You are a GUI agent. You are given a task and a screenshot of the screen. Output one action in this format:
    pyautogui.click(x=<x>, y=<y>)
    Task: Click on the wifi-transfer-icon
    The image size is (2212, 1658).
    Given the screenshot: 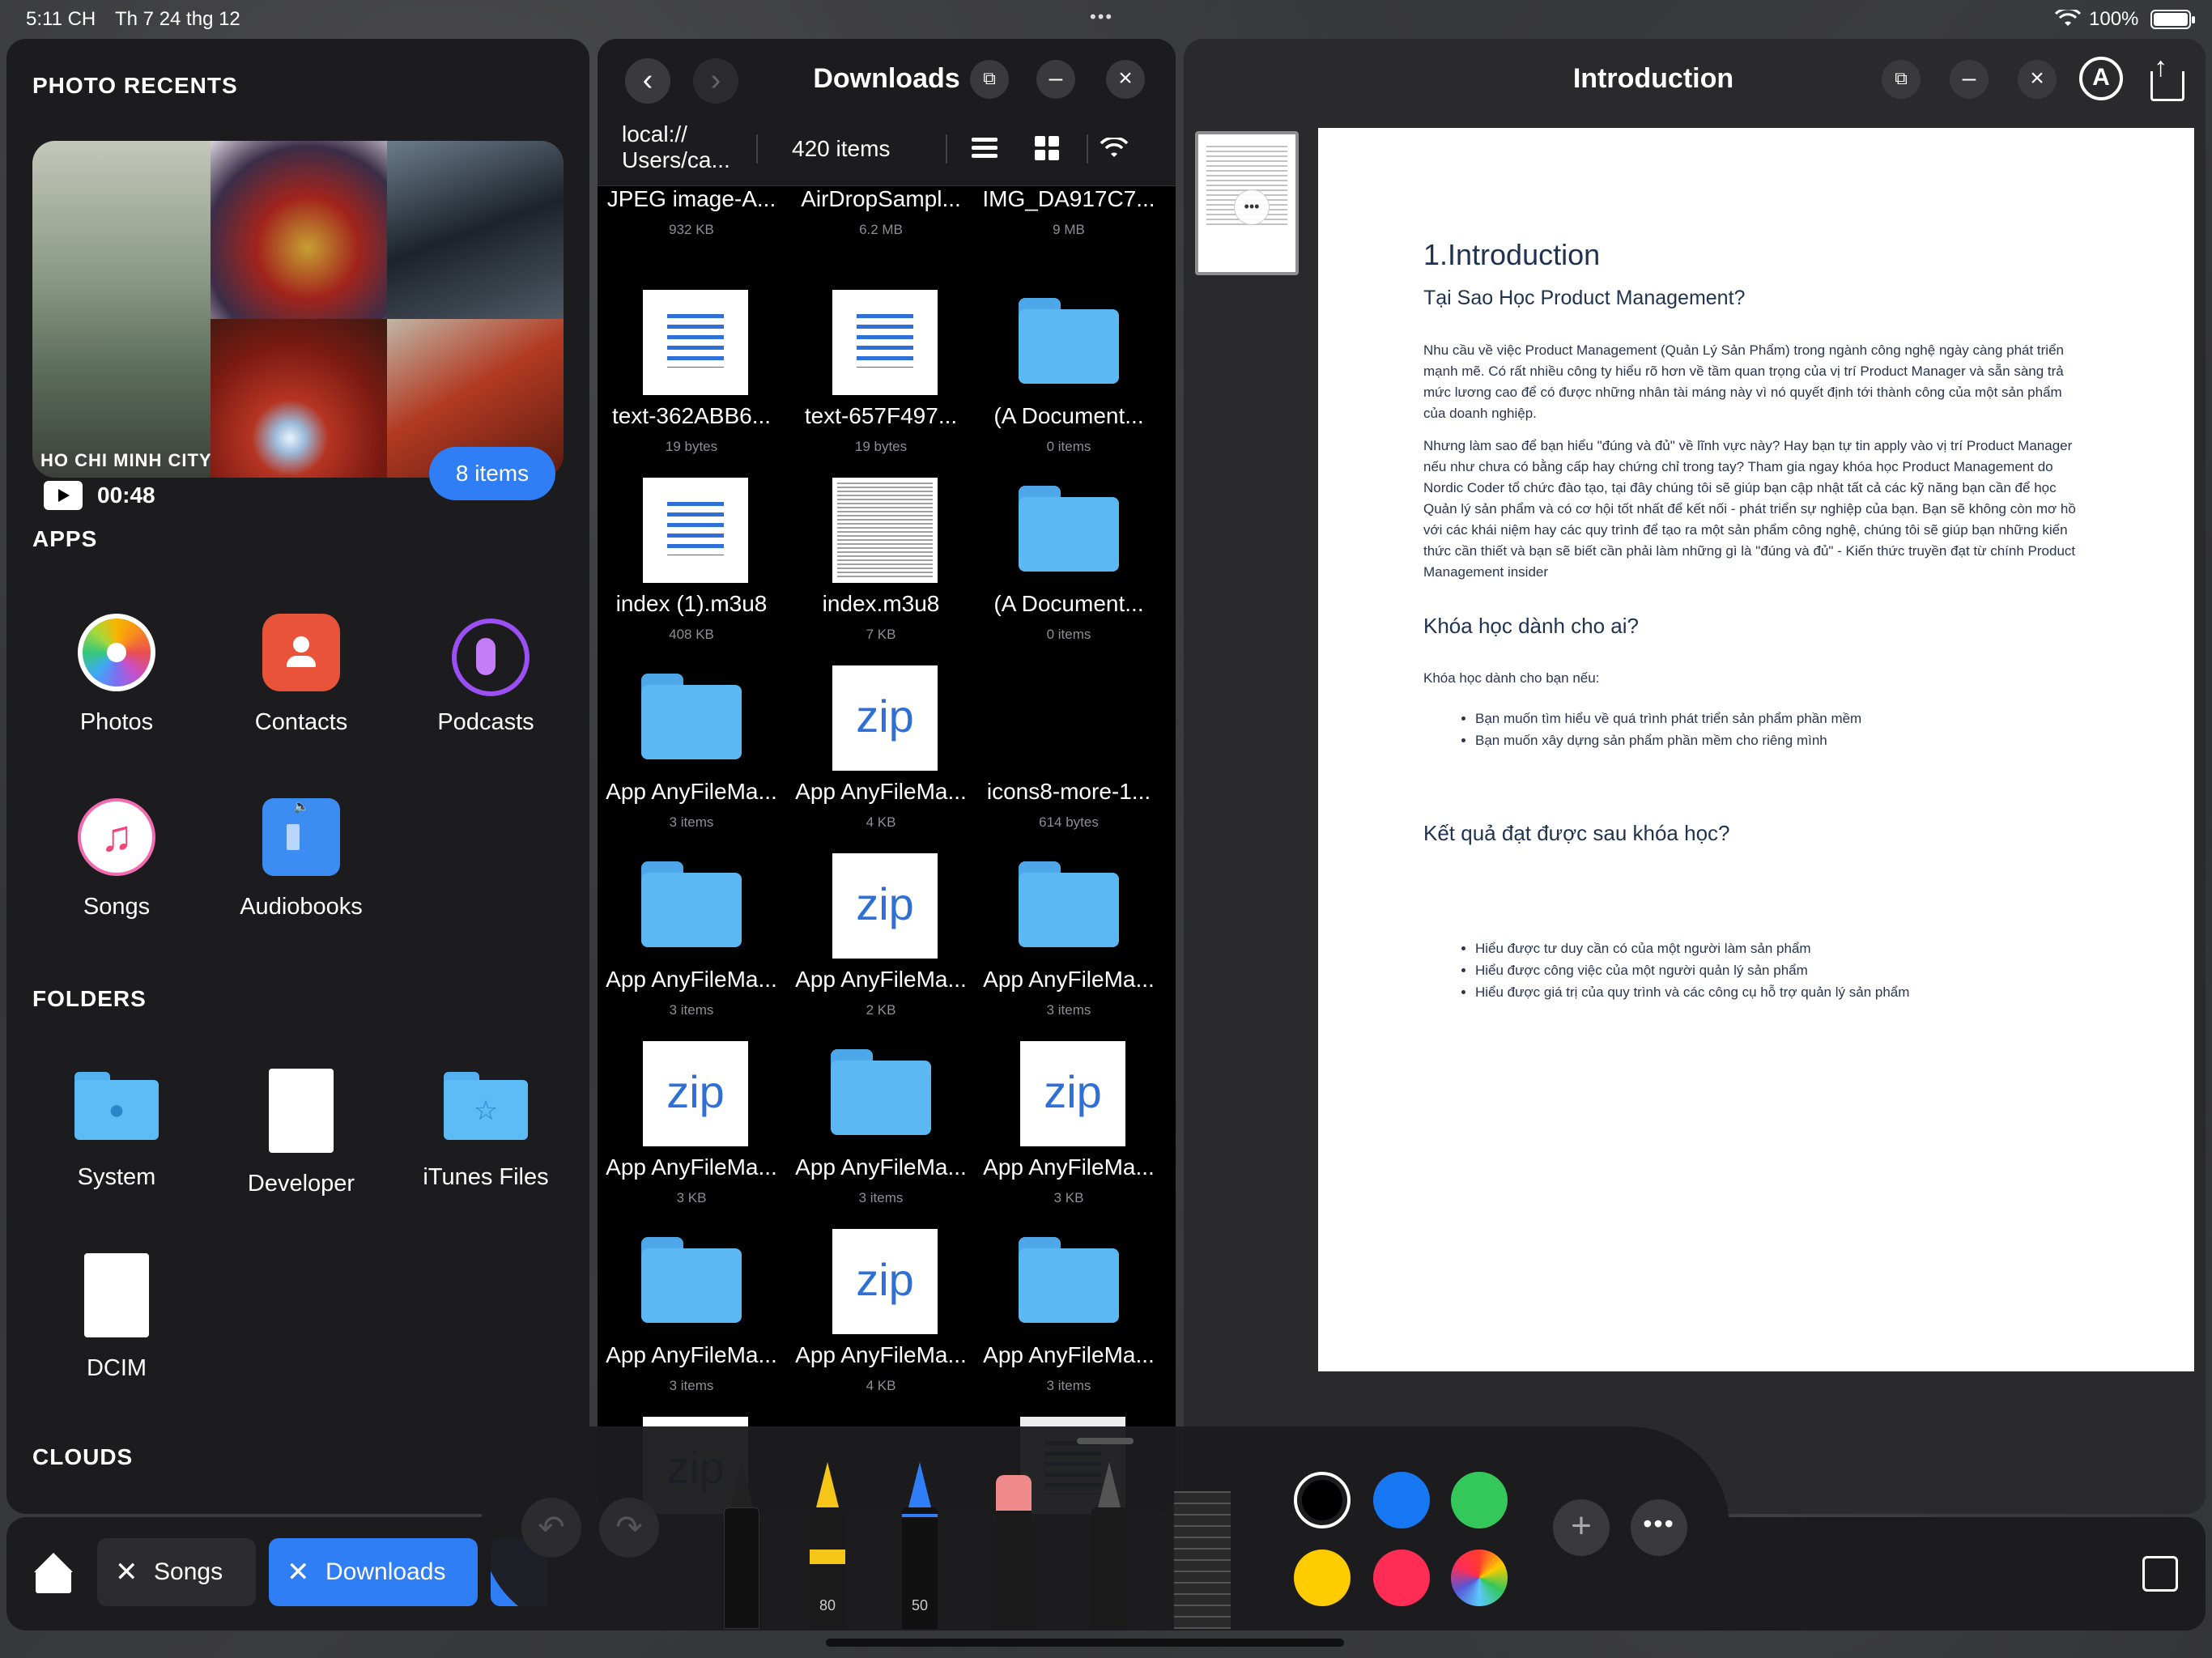 What is the action you would take?
    pyautogui.click(x=1114, y=150)
    